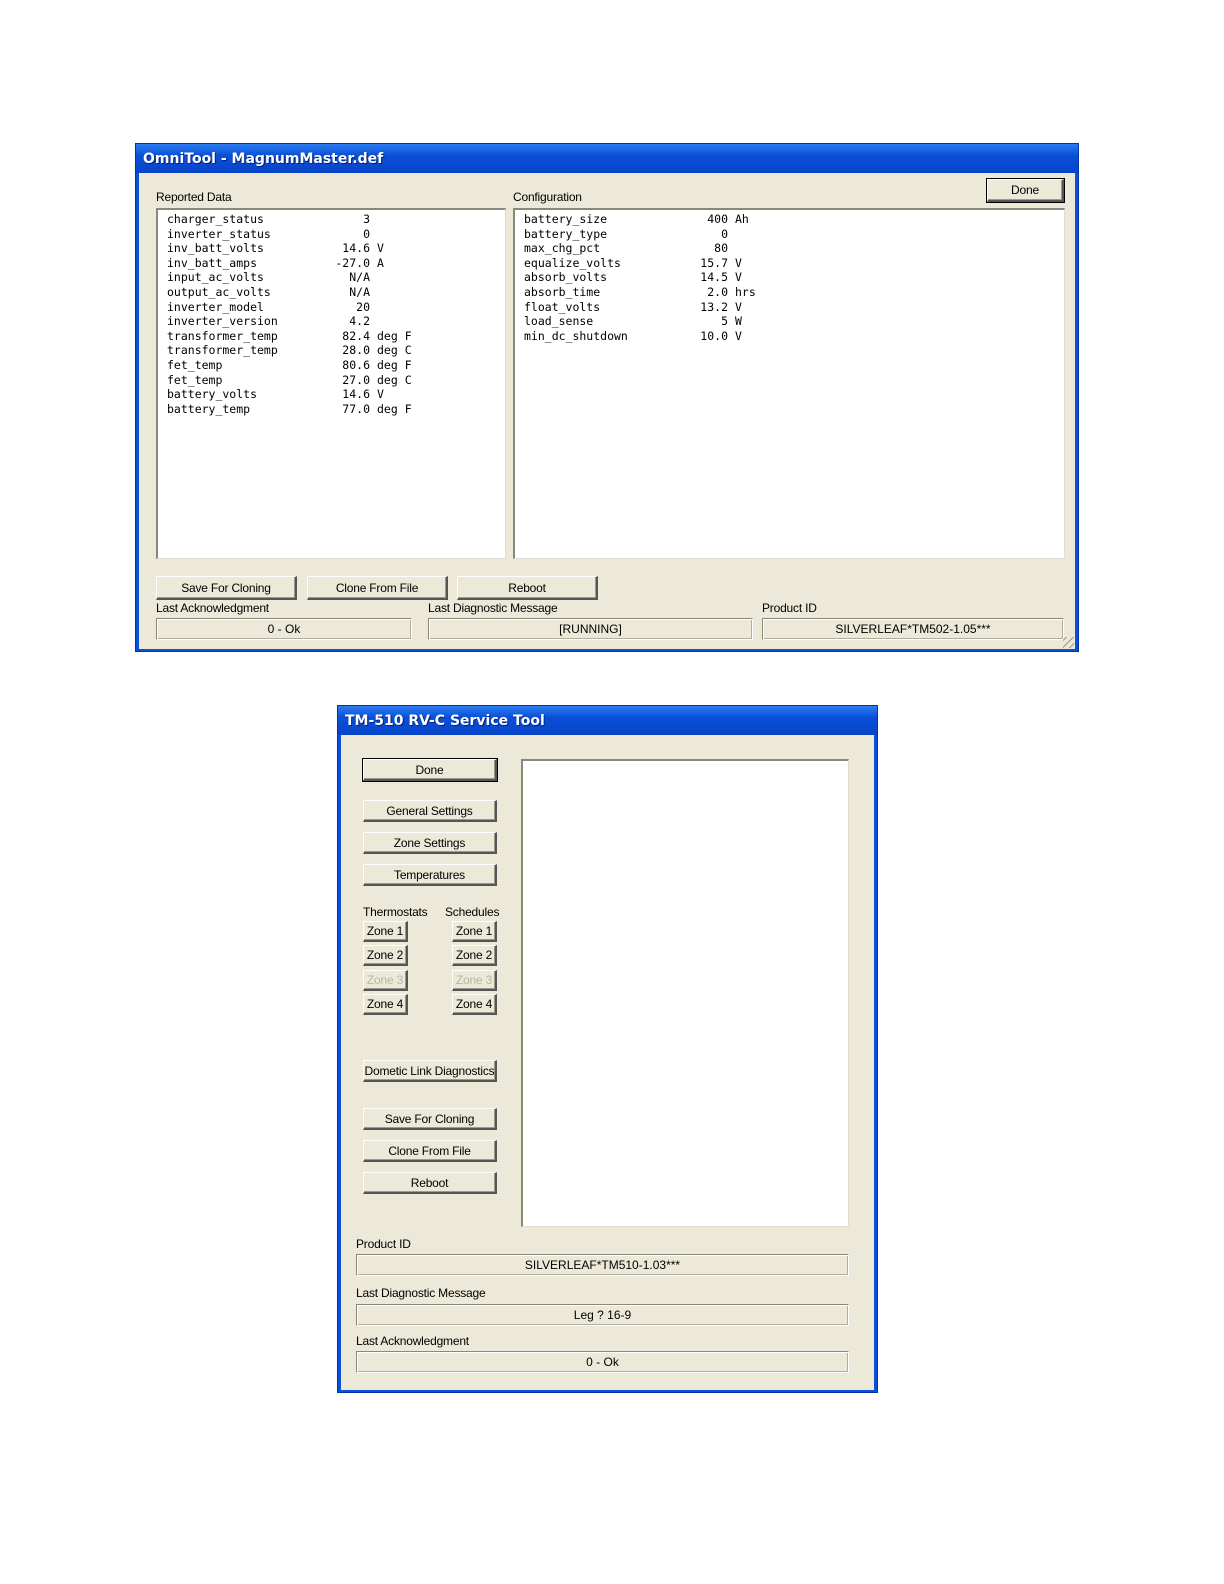  Describe the element at coordinates (219, 233) in the screenshot. I see `reported-data-row-key: inverter_status` at that location.